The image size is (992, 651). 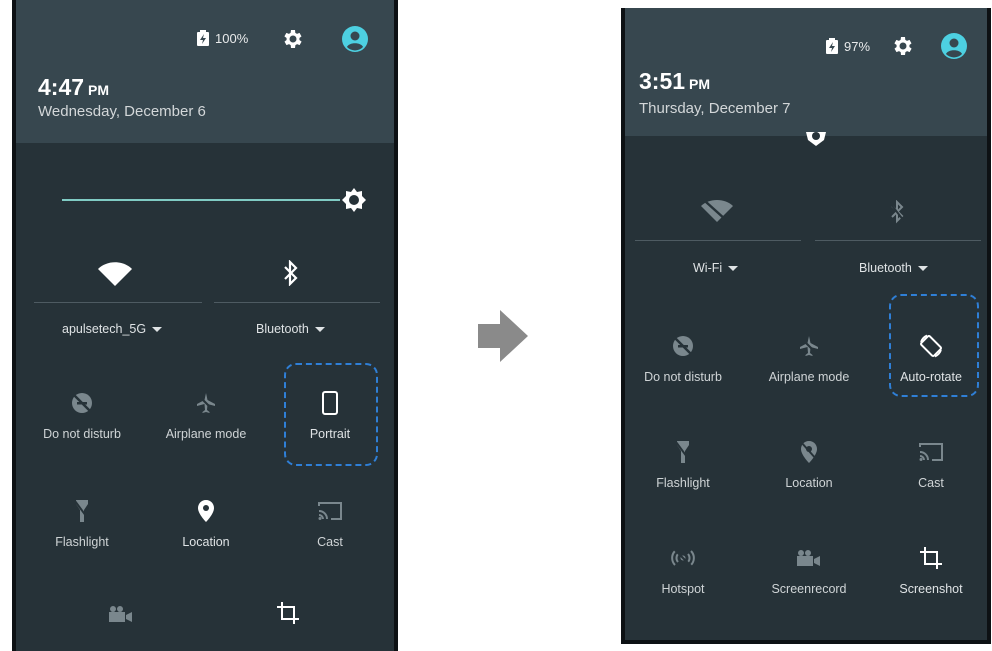 What do you see at coordinates (99, 90) in the screenshot?
I see `left-ampm: PM` at bounding box center [99, 90].